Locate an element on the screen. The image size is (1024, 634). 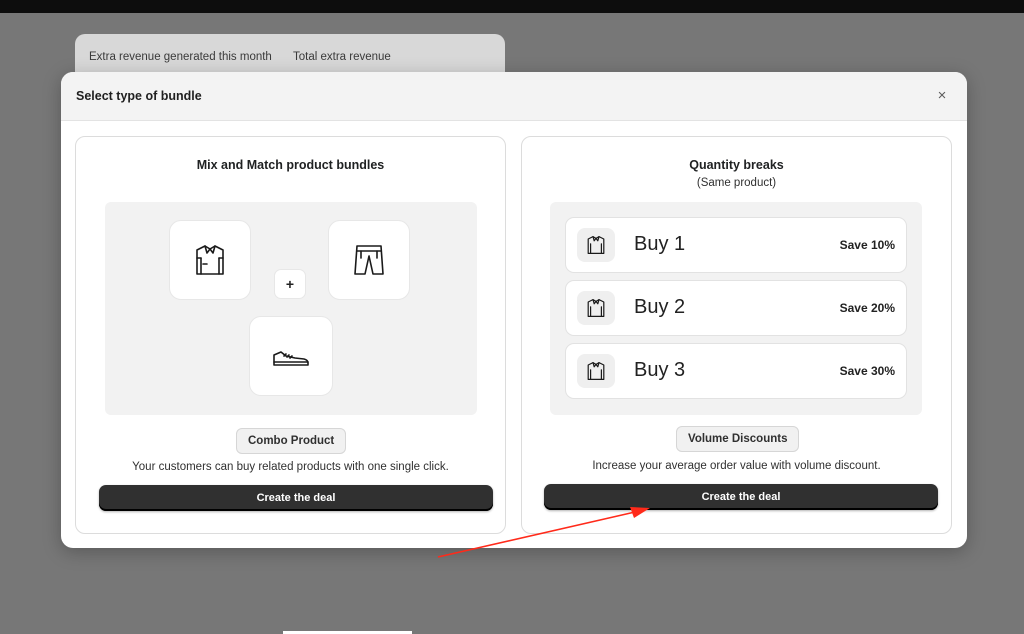
panel-subtitle: (Same product) is located at coordinates (736, 183).